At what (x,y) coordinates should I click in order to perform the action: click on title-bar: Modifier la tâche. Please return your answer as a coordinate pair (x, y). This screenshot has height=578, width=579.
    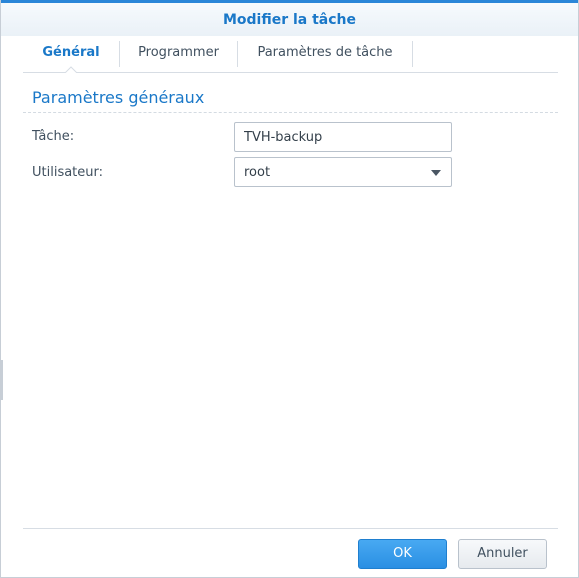
    Looking at the image, I should click on (289, 18).